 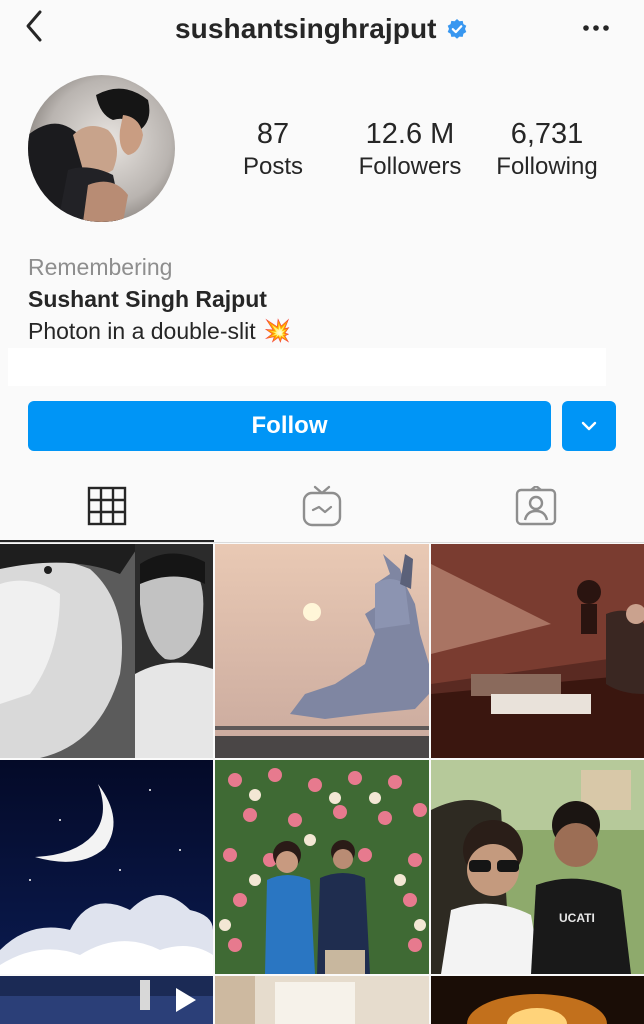 What do you see at coordinates (289, 426) in the screenshot?
I see `follow-button: Follow` at bounding box center [289, 426].